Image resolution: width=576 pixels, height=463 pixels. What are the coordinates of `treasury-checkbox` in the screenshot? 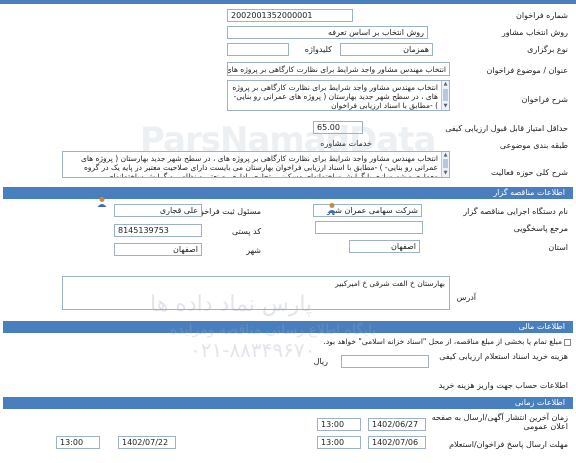 It's located at (567, 342).